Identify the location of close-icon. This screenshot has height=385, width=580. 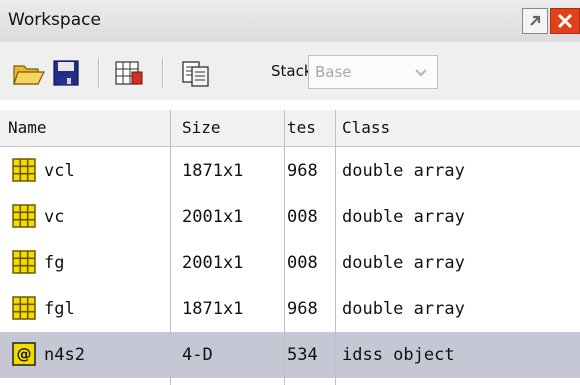
(565, 21).